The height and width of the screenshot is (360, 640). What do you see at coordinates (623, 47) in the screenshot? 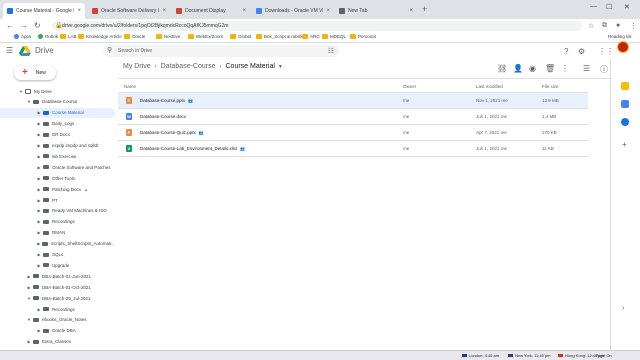
I see `account-avatar` at bounding box center [623, 47].